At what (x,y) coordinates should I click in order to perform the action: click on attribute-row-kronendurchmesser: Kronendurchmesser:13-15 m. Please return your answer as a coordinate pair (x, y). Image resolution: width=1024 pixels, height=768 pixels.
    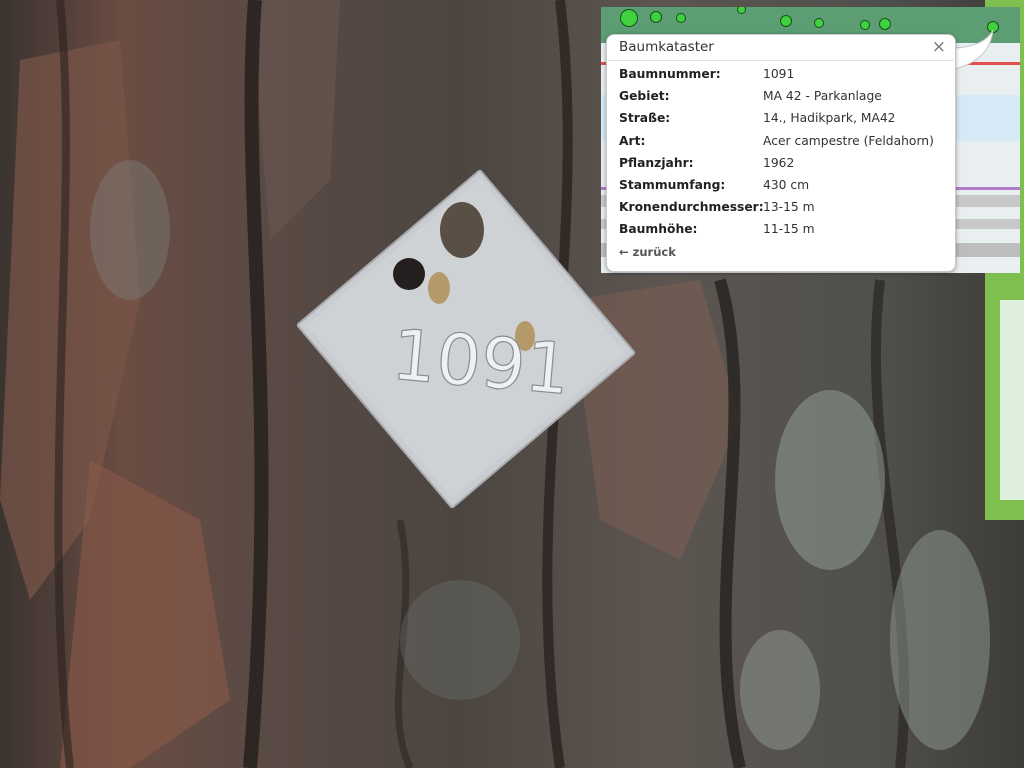
    Looking at the image, I should click on (776, 207).